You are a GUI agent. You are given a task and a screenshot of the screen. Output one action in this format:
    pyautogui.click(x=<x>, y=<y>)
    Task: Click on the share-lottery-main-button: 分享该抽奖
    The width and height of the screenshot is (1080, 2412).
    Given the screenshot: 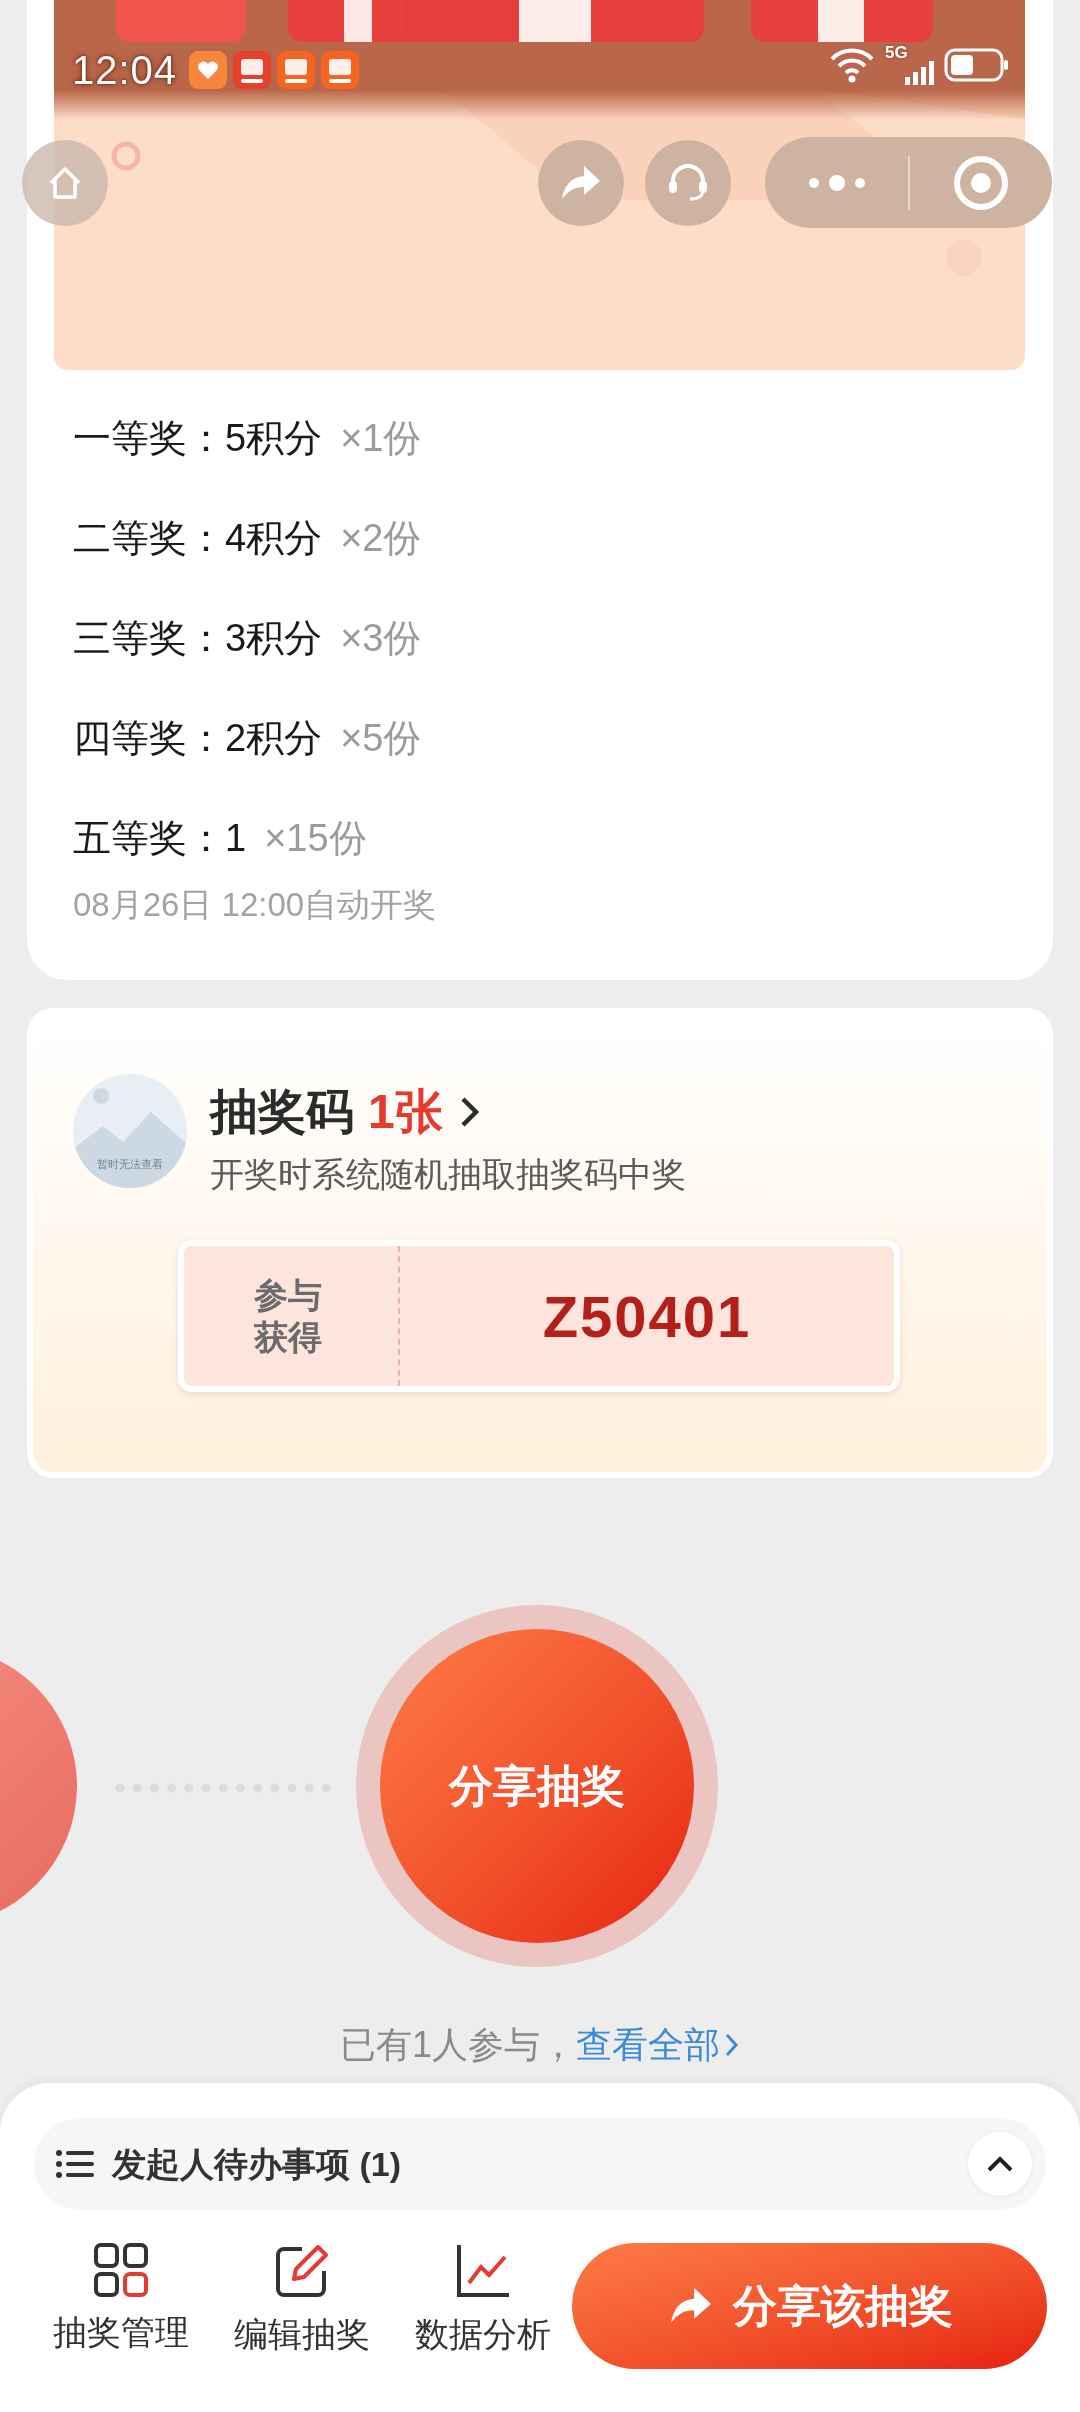 What is the action you would take?
    pyautogui.click(x=809, y=2306)
    